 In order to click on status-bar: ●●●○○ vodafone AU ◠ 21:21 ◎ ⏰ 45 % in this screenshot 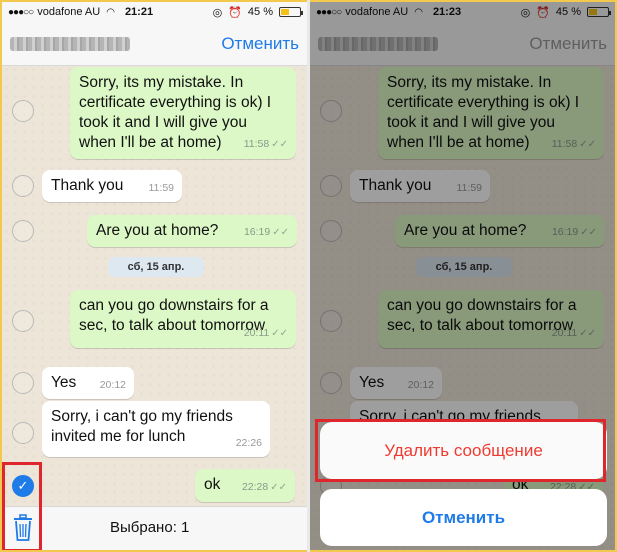, I will do `click(154, 12)`.